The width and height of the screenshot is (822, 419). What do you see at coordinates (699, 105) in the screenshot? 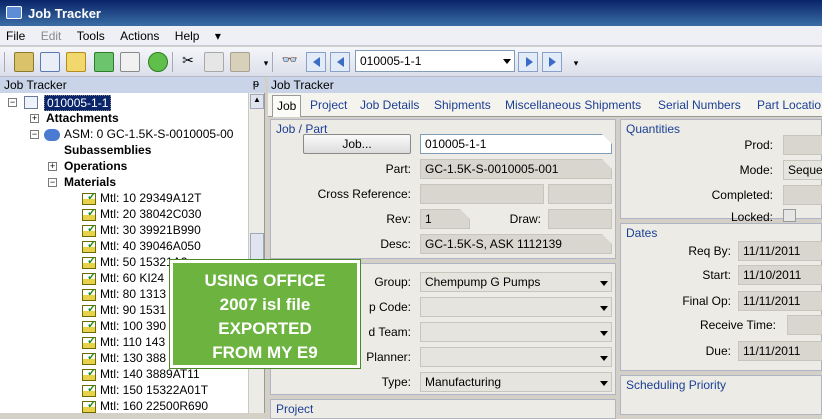
I see `tab-serial-numbers: Serial Numbers` at bounding box center [699, 105].